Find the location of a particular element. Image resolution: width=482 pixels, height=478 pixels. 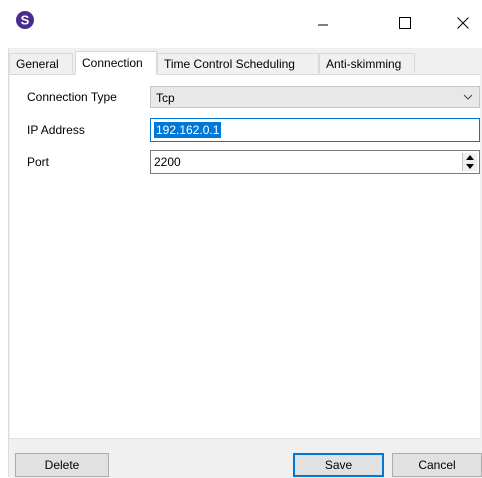

maximize-icon is located at coordinates (405, 23).